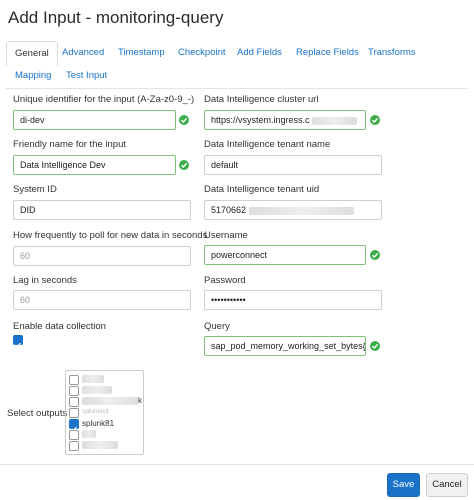 The width and height of the screenshot is (474, 500). I want to click on poll-interval-input: 60, so click(102, 256).